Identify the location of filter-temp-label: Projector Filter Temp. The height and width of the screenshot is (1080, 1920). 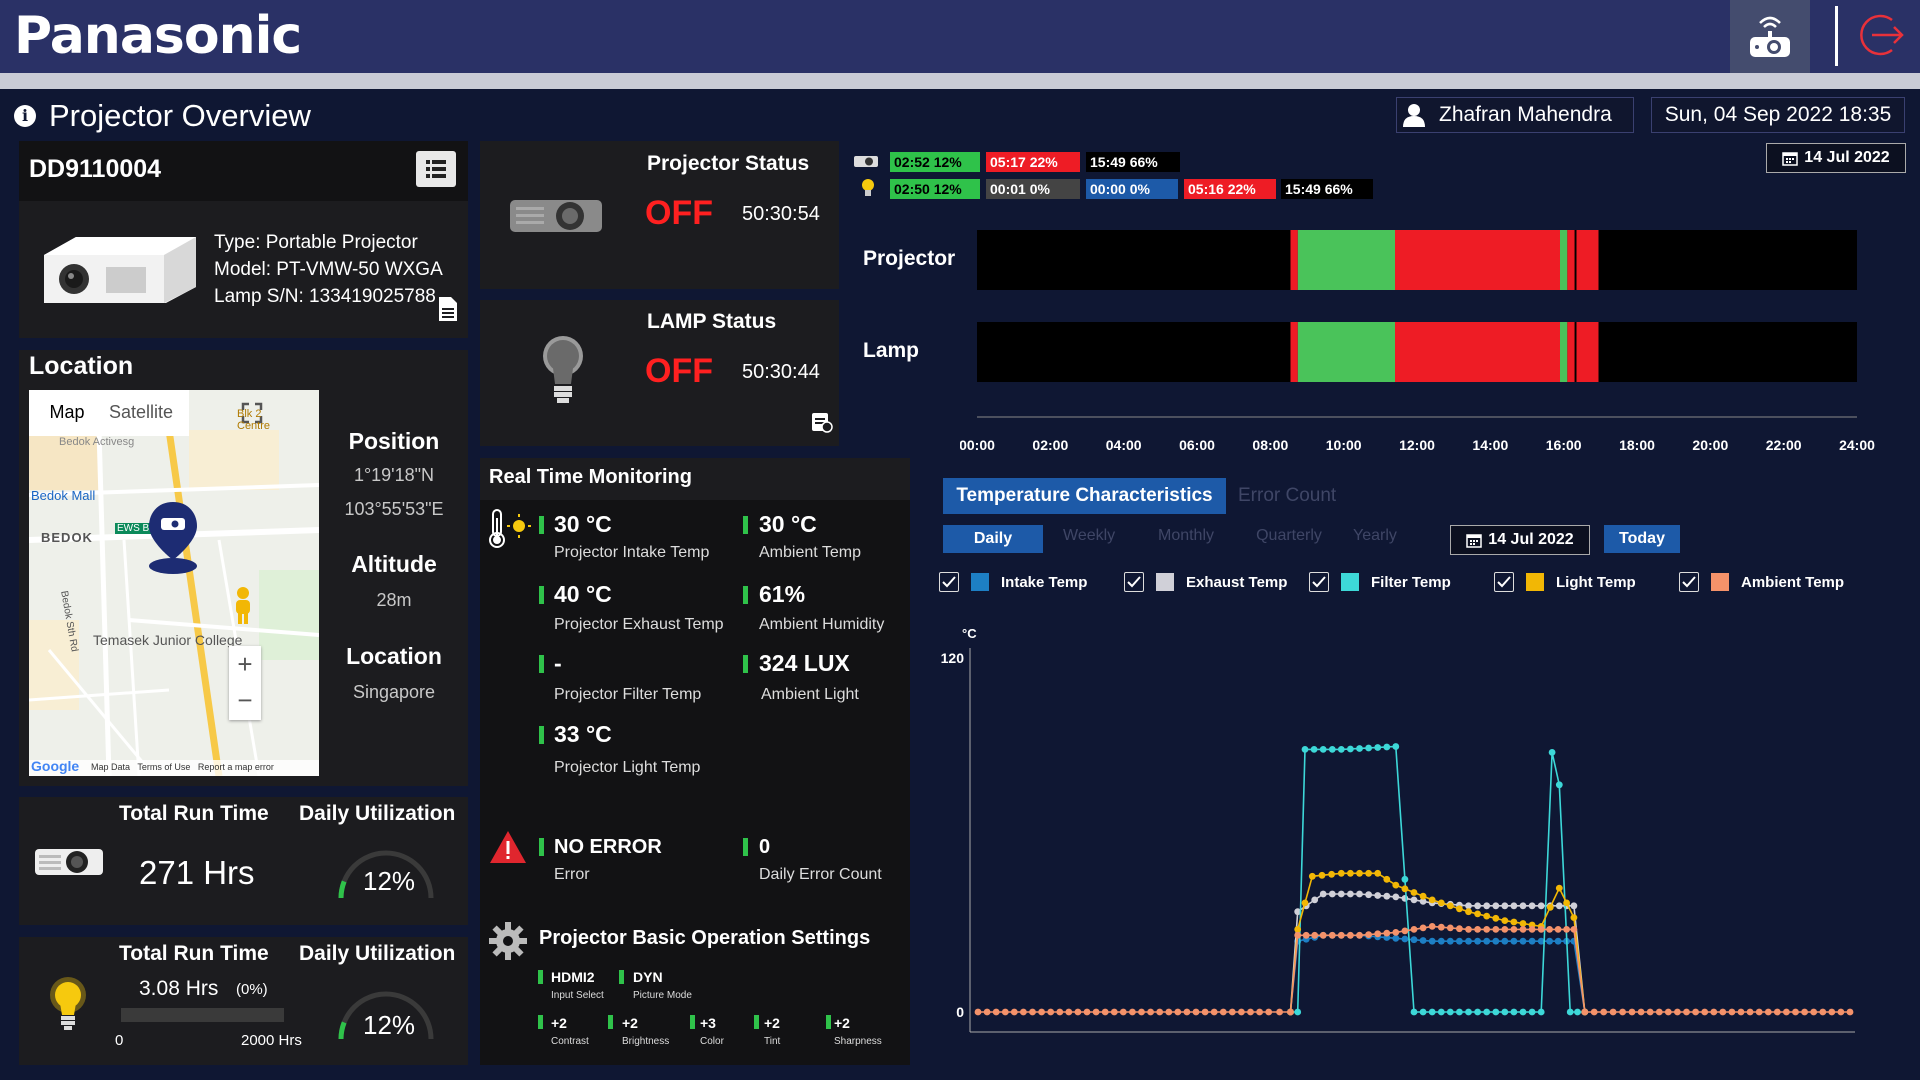
(628, 694).